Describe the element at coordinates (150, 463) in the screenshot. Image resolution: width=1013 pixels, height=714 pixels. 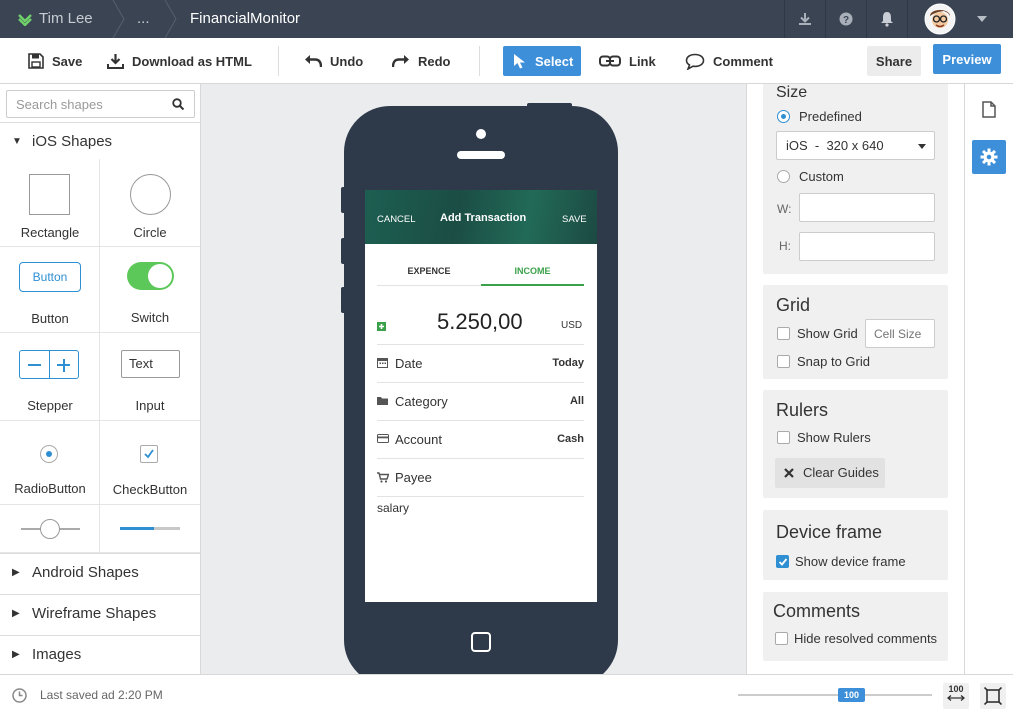
I see `shape-checkbutton: CheckButton` at that location.